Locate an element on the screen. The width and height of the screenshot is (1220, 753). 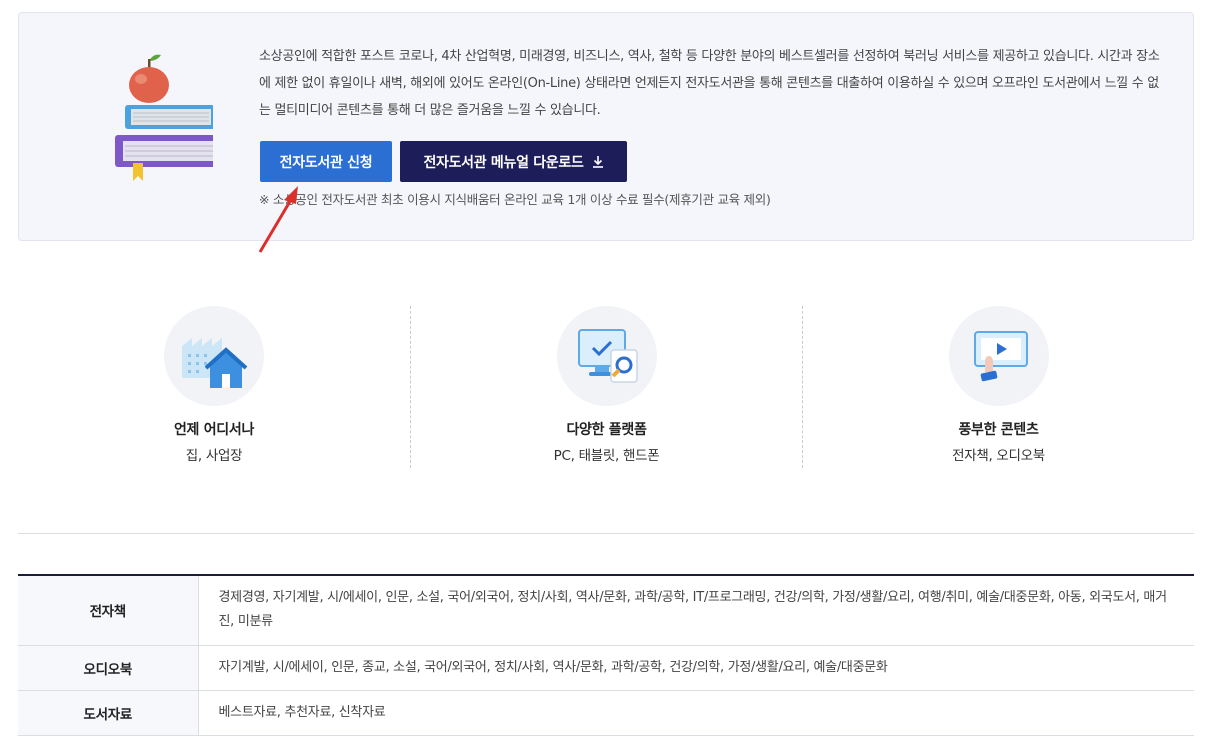
category-value: 베스트자료, 추천자료, 신착자료 is located at coordinates (696, 713).